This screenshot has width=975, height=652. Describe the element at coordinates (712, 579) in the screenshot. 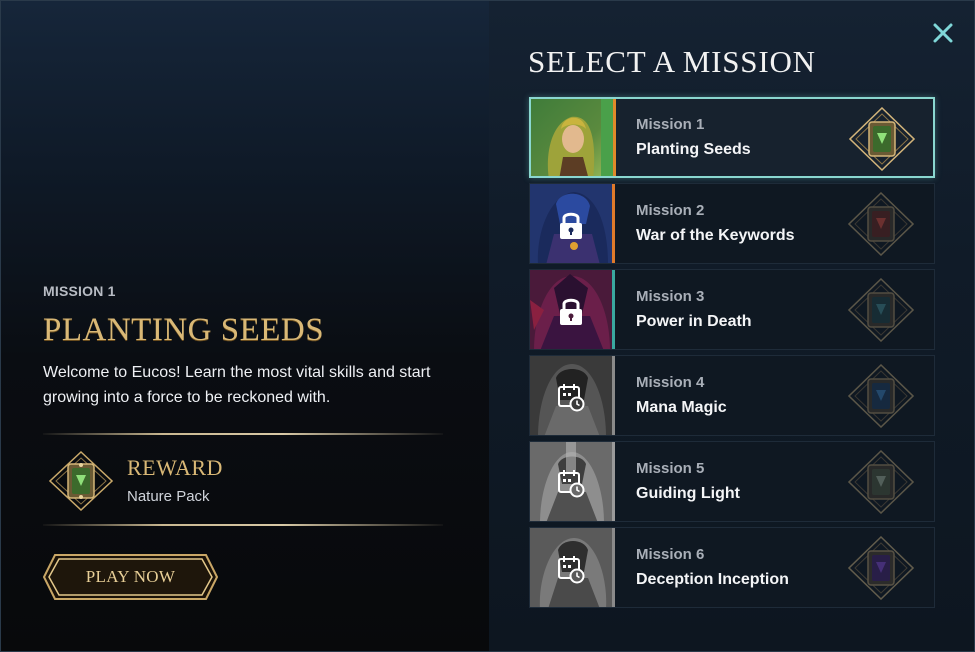

I see `mission-name: Deception Inception` at that location.